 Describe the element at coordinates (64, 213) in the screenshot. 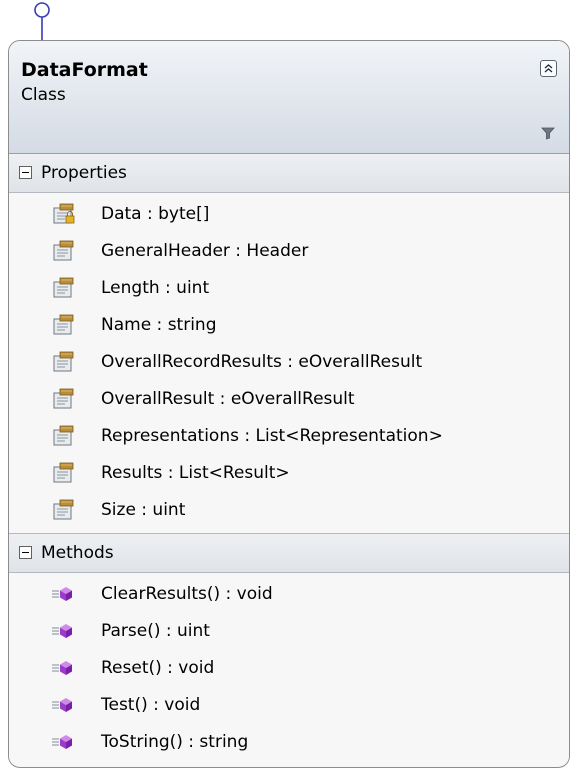

I see `property-lock-icon` at that location.